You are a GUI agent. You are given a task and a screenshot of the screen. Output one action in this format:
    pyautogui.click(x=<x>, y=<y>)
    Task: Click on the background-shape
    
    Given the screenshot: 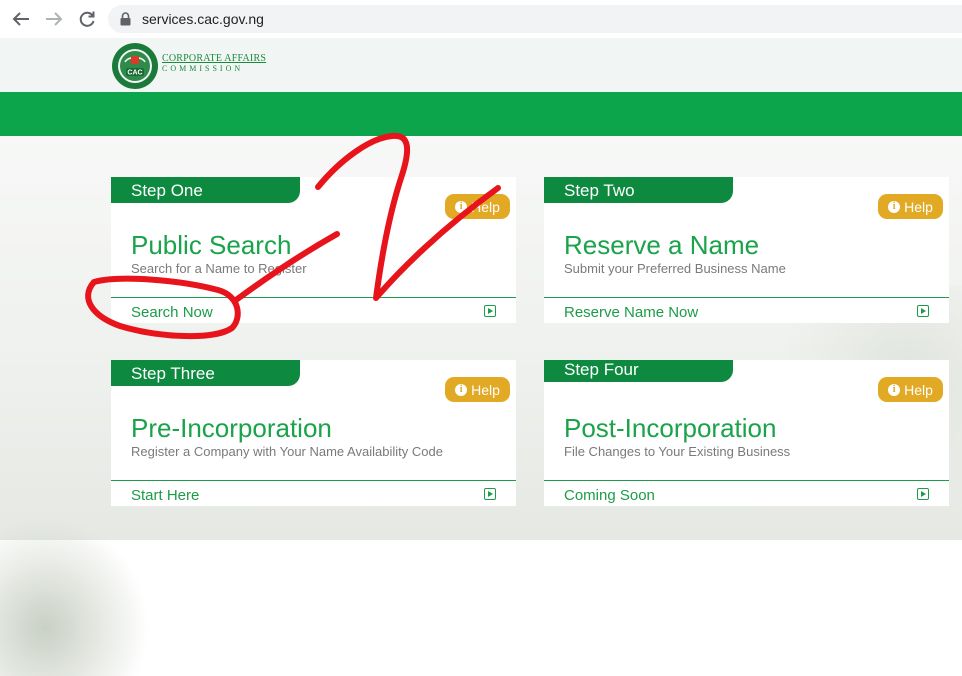 What is the action you would take?
    pyautogui.click(x=75, y=596)
    